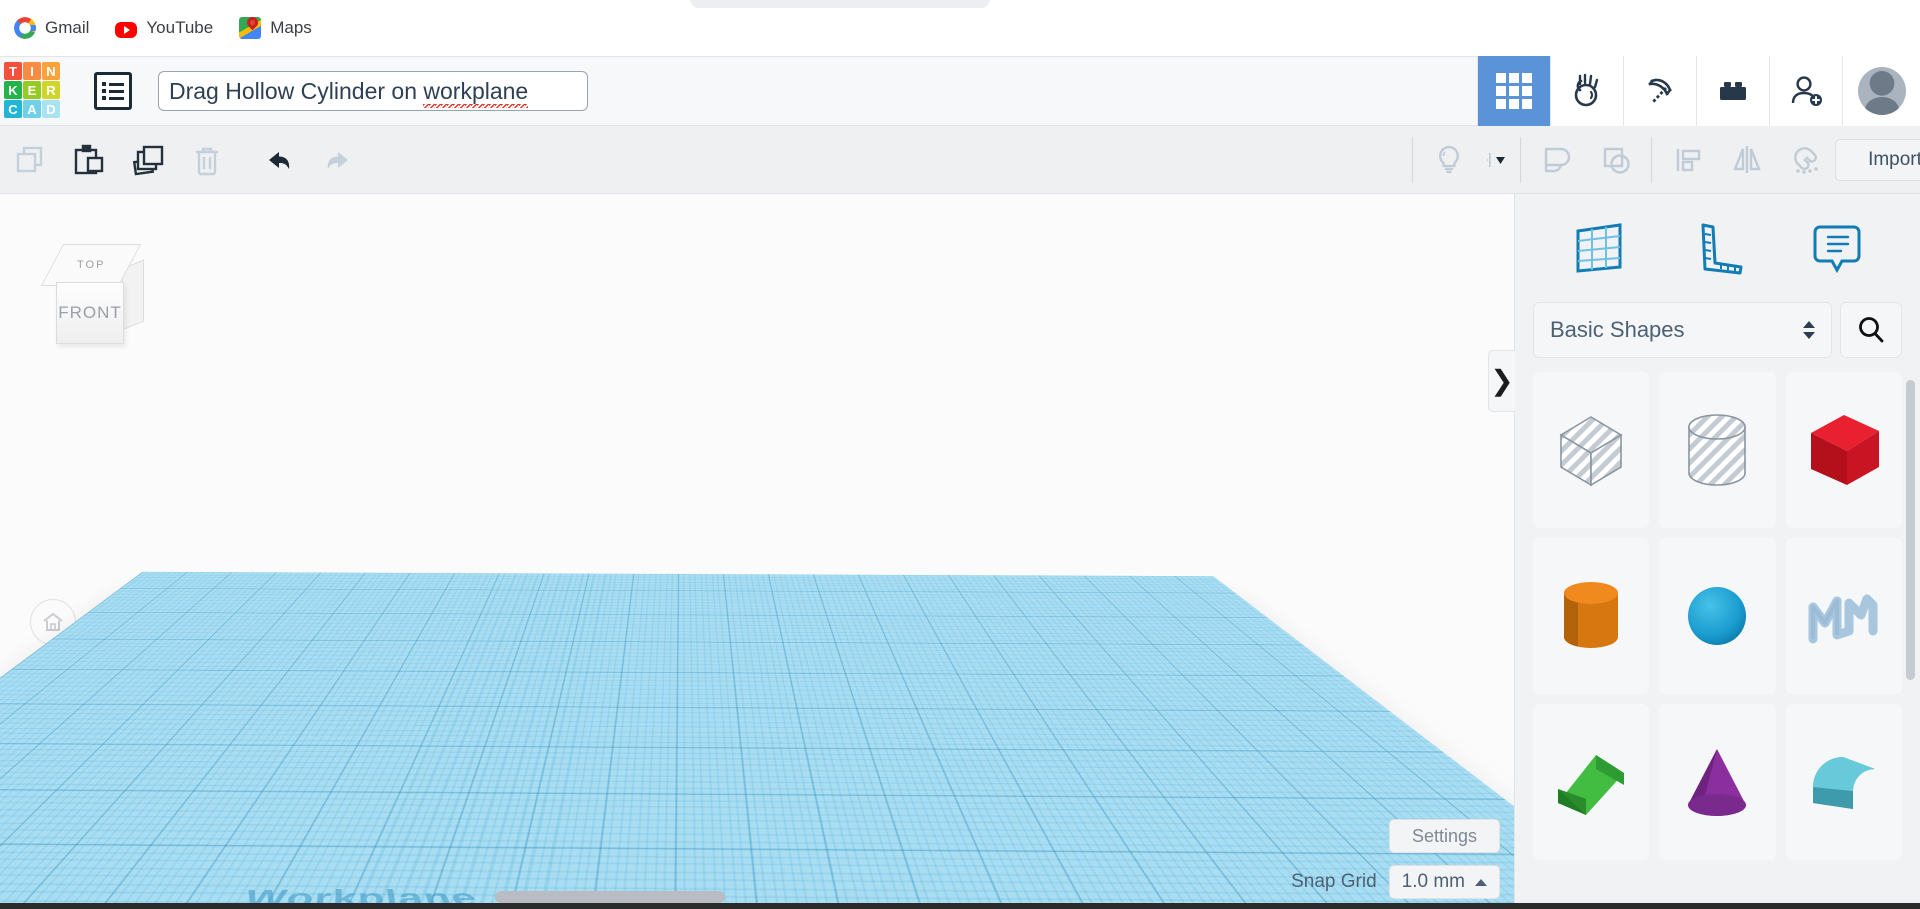  What do you see at coordinates (51, 109) in the screenshot?
I see `logo-tile-d: D` at bounding box center [51, 109].